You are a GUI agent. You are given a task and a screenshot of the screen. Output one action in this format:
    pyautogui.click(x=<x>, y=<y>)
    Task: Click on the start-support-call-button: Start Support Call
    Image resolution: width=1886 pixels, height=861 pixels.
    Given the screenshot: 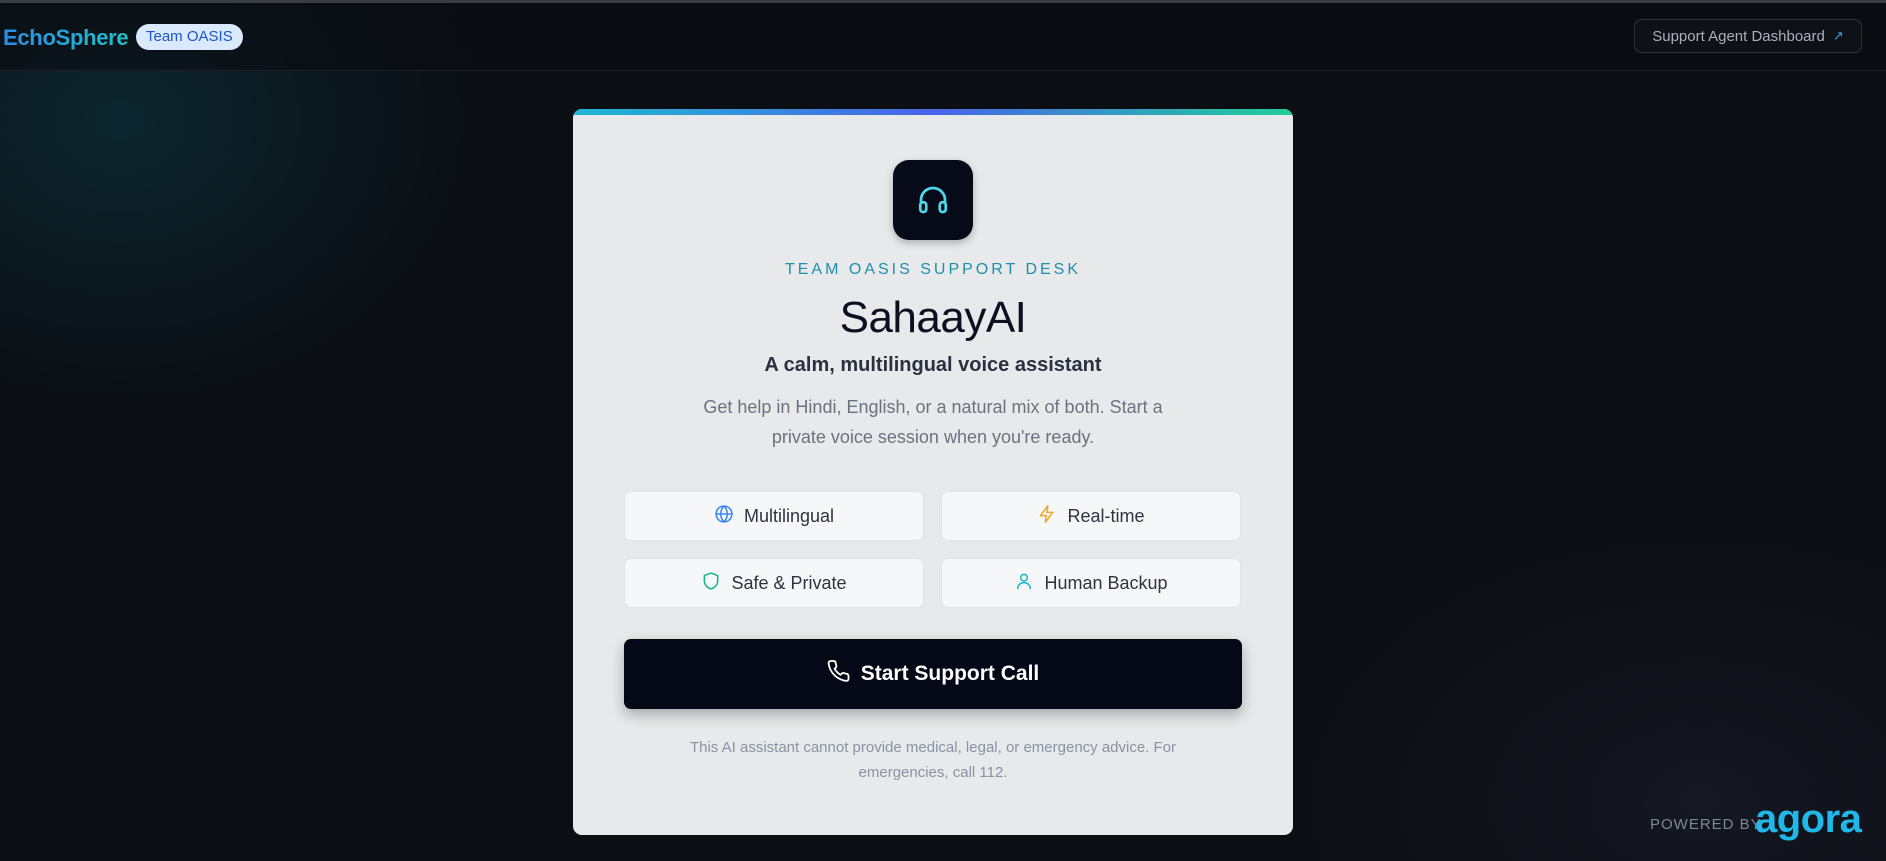 What is the action you would take?
    pyautogui.click(x=933, y=674)
    